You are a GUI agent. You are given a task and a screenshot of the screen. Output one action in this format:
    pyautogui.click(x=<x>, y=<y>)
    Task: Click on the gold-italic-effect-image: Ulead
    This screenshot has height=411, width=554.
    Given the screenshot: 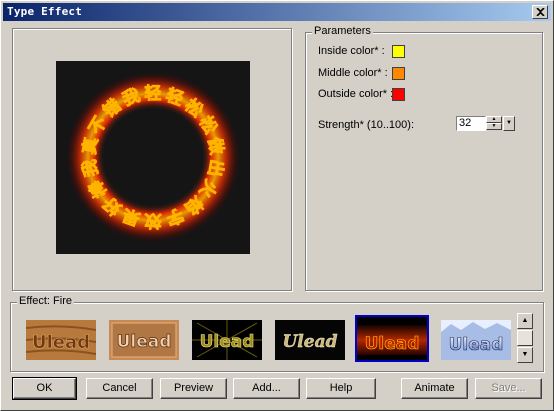 What is the action you would take?
    pyautogui.click(x=310, y=340)
    